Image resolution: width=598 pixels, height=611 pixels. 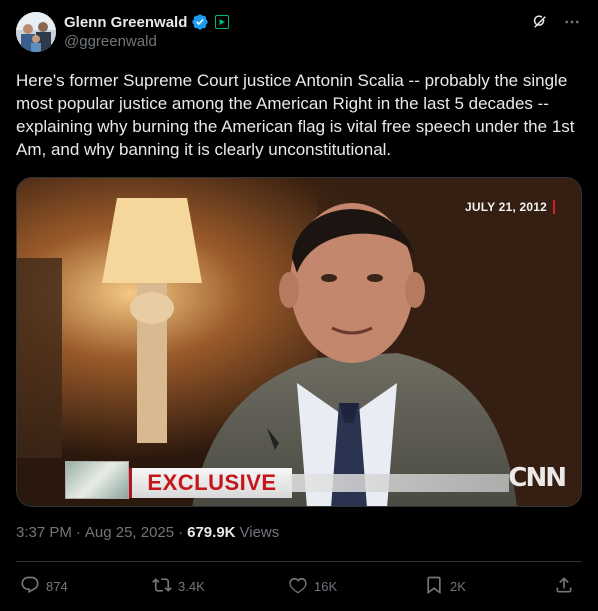 I want to click on author-name-row: Glenn Greenwald, so click(x=147, y=22).